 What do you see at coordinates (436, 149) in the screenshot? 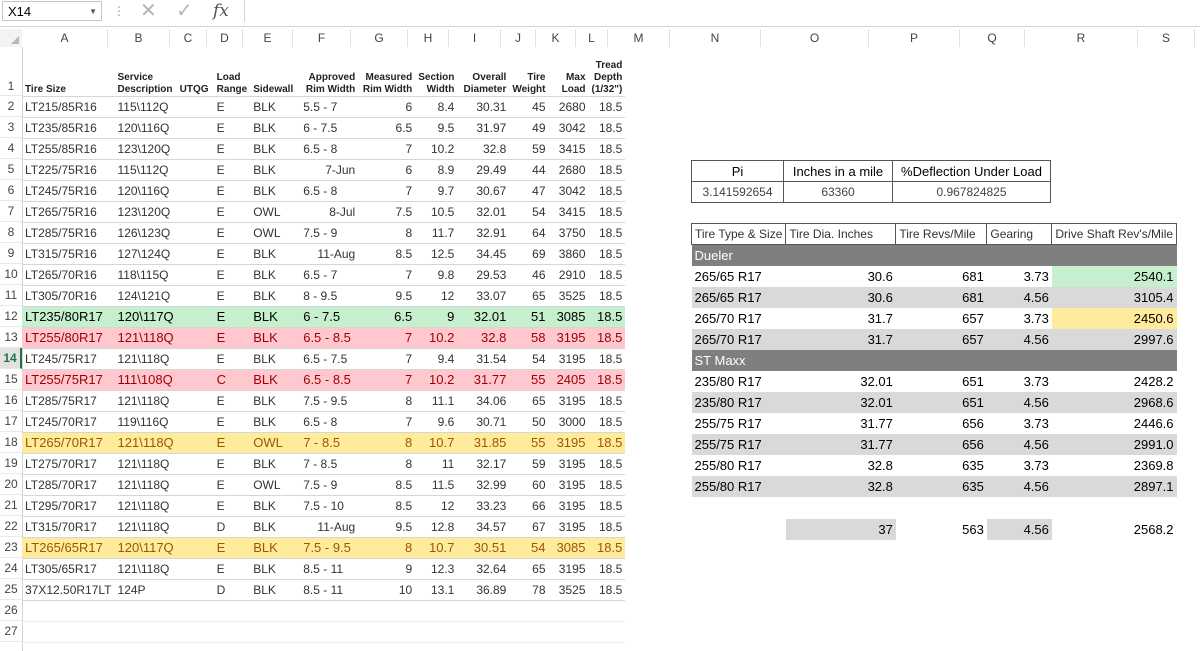
I see `table-cell: 10.2` at bounding box center [436, 149].